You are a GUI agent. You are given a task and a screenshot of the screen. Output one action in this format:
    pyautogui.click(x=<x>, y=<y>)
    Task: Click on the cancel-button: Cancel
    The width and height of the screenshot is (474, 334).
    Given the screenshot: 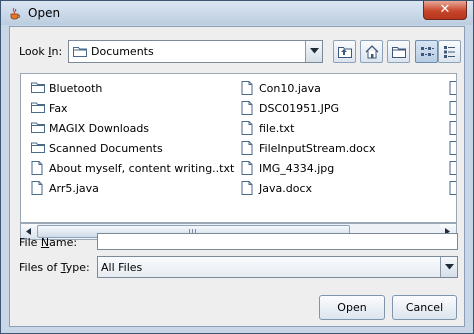 What is the action you would take?
    pyautogui.click(x=424, y=307)
    